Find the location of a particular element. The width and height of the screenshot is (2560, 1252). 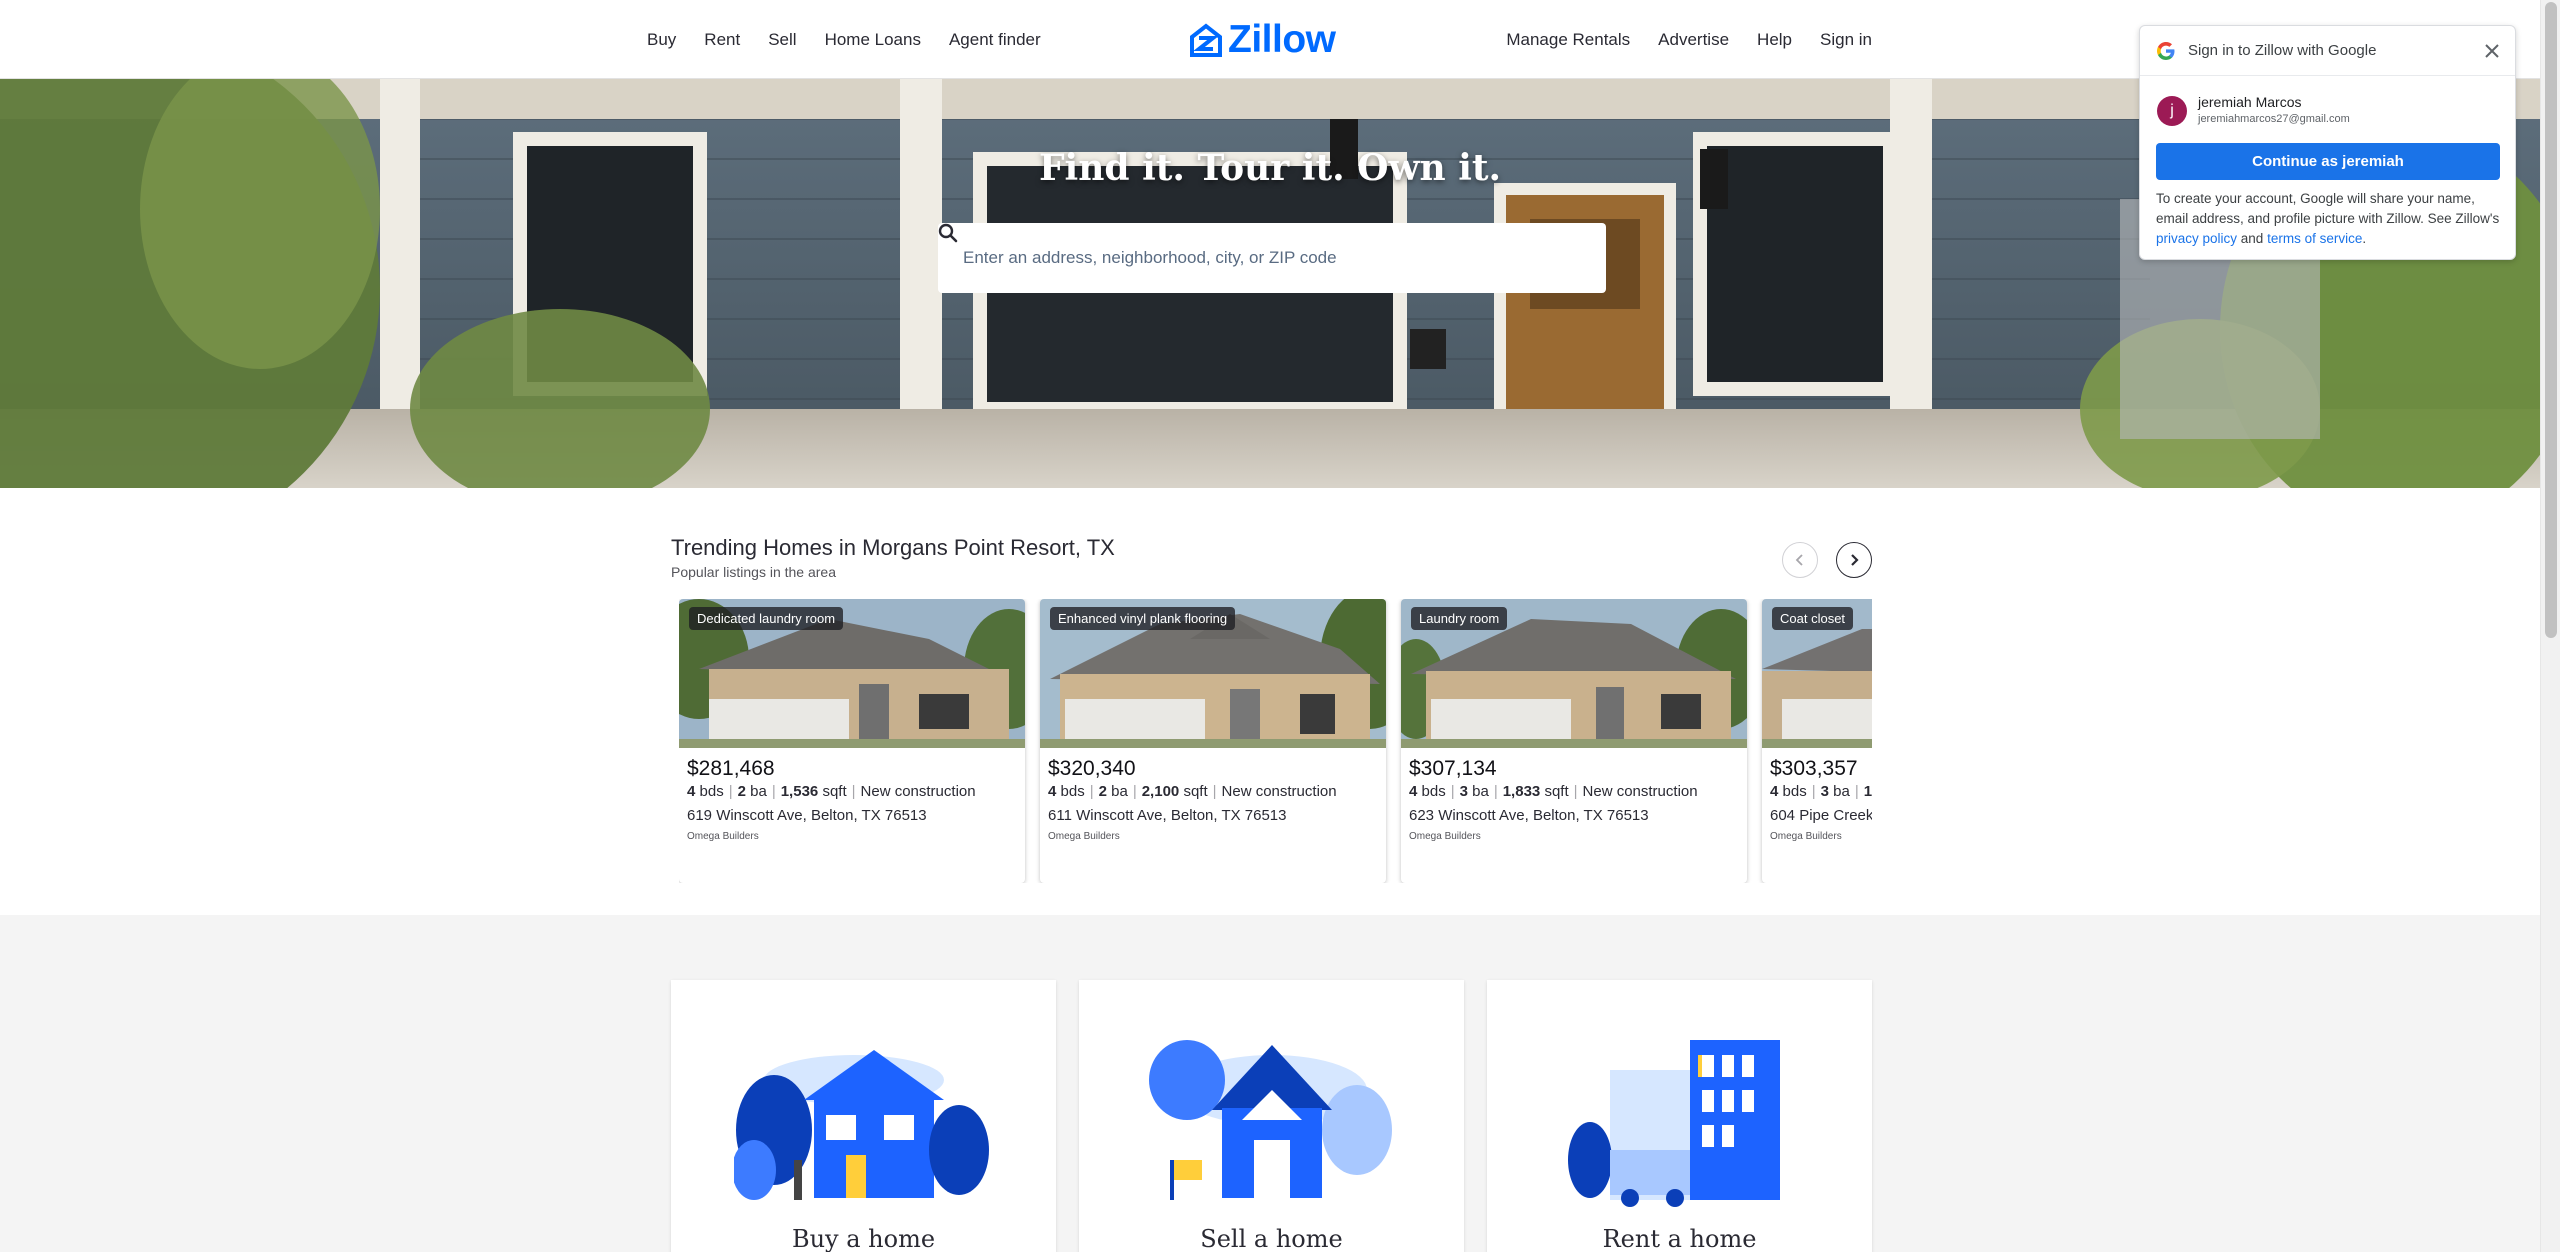

nav-right: Manage Rentals Advertise Help Sign in is located at coordinates (1689, 39).